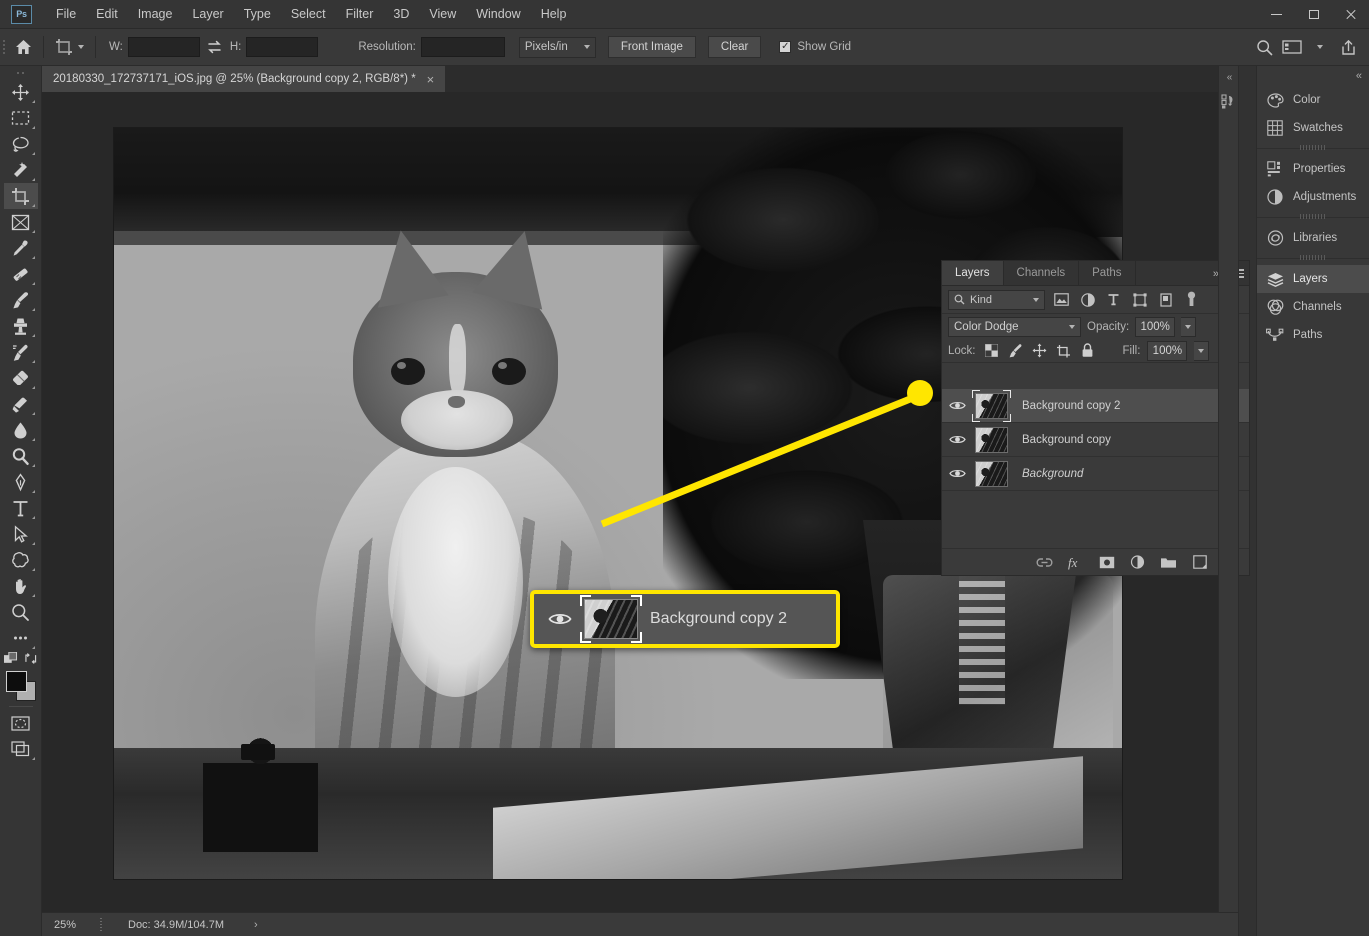 The image size is (1369, 936). What do you see at coordinates (1135, 440) in the screenshot?
I see `layer-name: Background copy` at bounding box center [1135, 440].